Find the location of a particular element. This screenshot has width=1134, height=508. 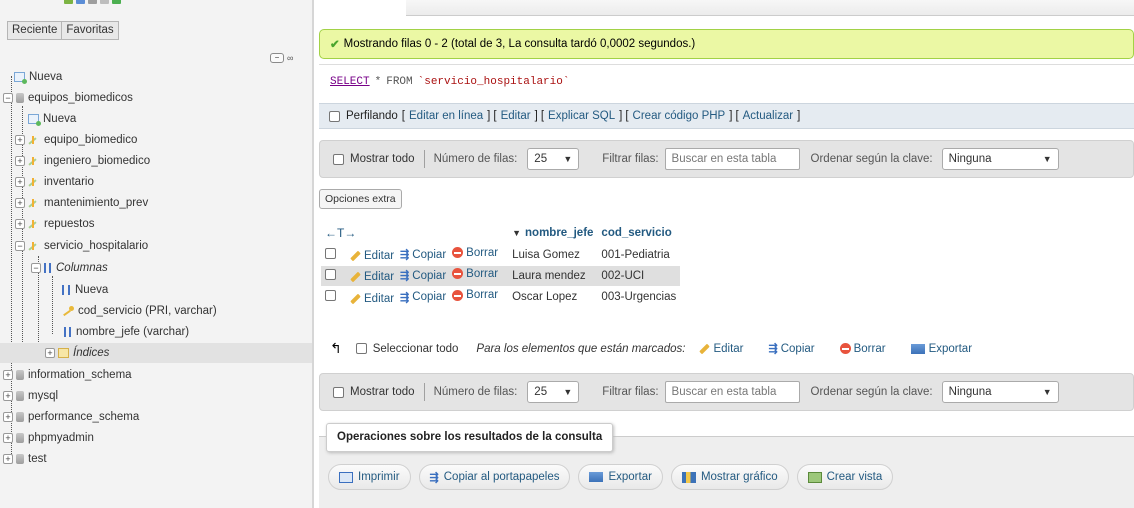

link-explain-sql: Explicar SQL is located at coordinates (581, 116).